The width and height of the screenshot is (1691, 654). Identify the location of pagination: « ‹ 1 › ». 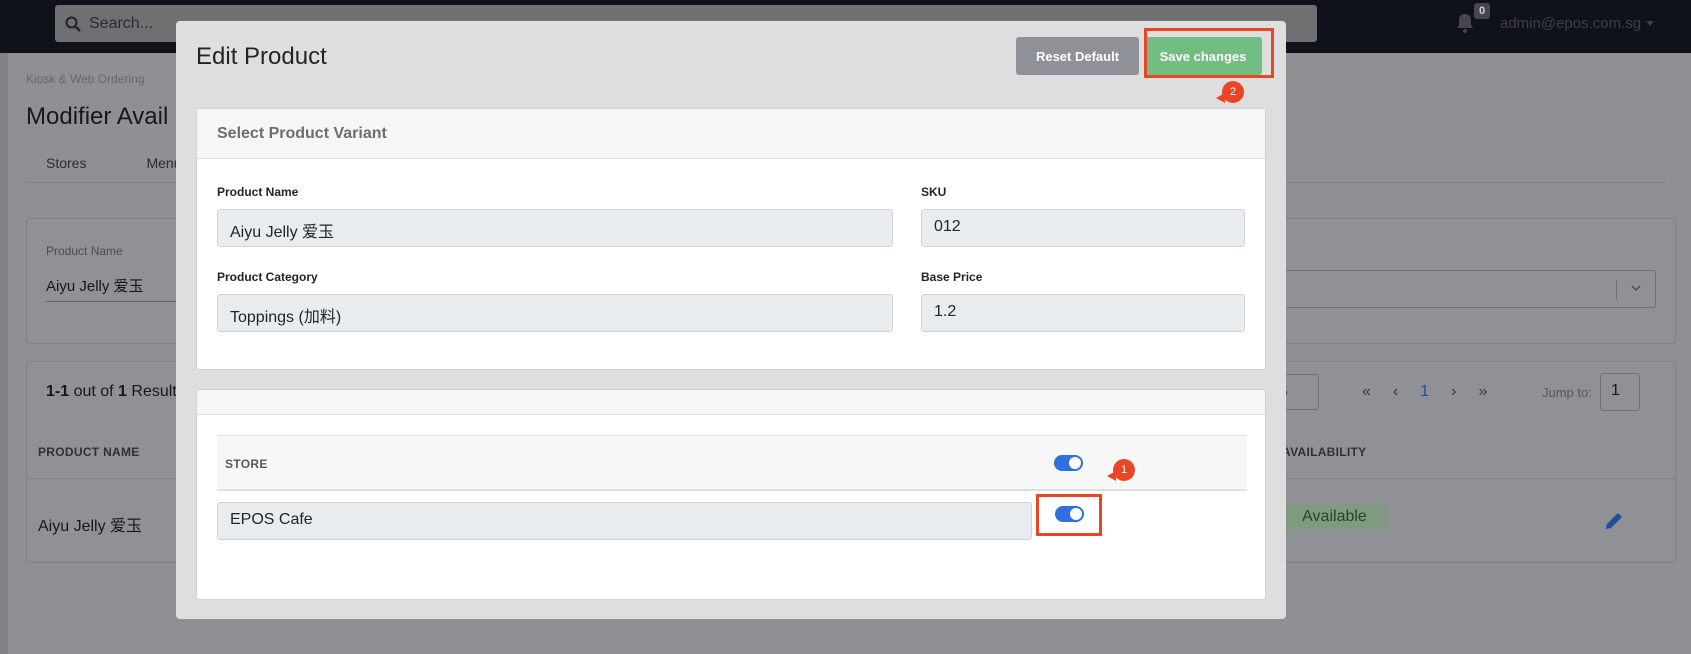
(1424, 392).